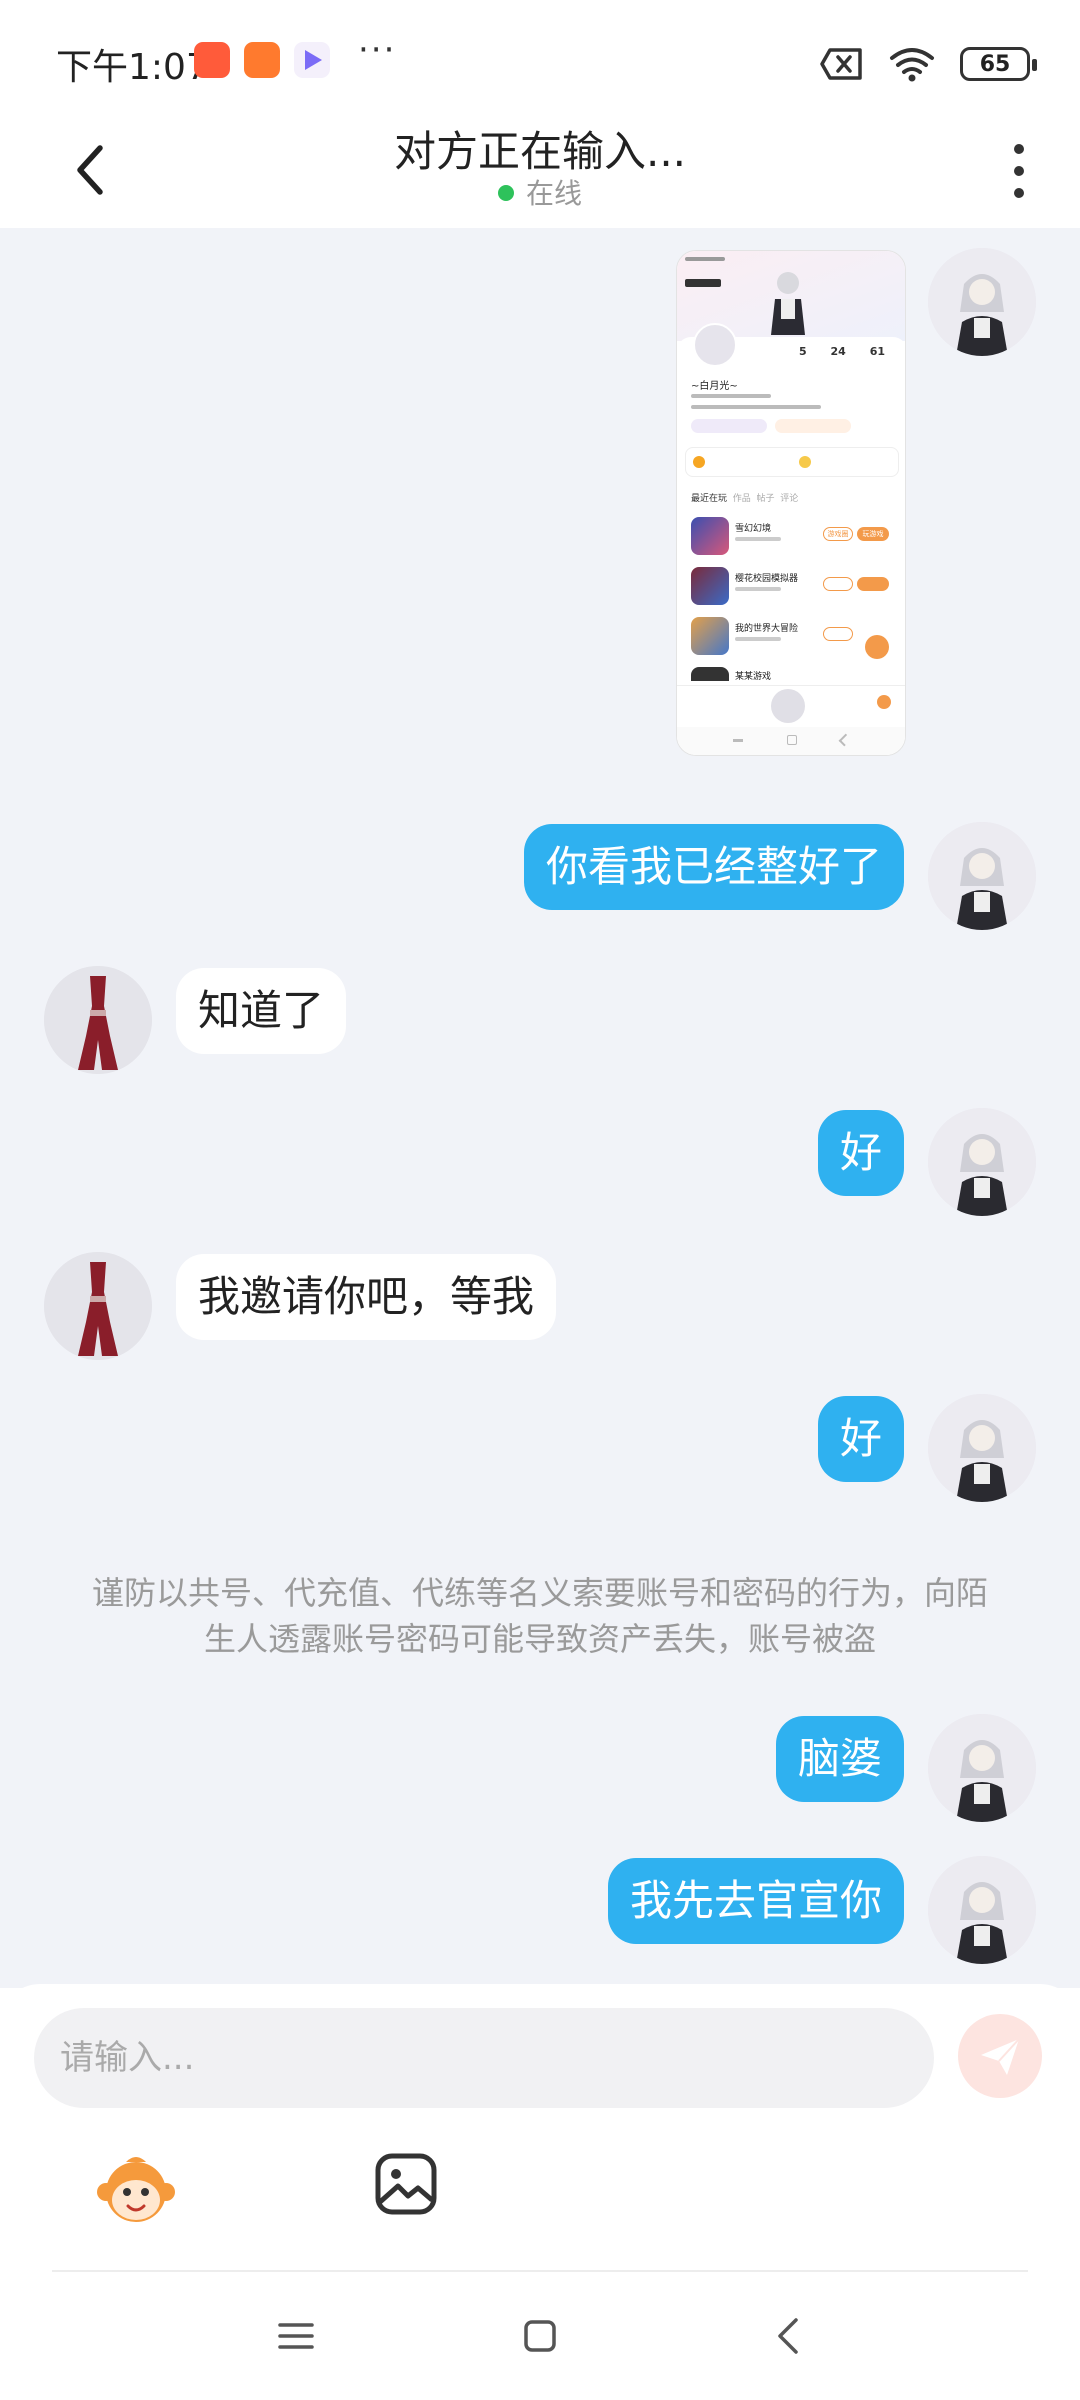 The width and height of the screenshot is (1080, 2400). I want to click on monkey-face-icon, so click(136, 2189).